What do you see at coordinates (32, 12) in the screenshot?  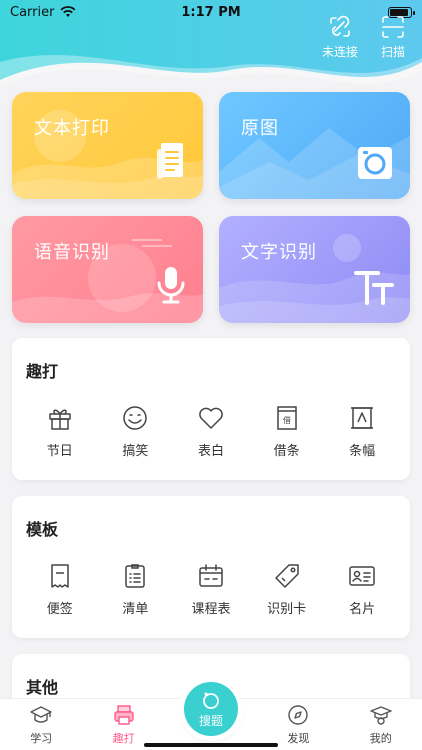 I see `carrier-label: Carrier` at bounding box center [32, 12].